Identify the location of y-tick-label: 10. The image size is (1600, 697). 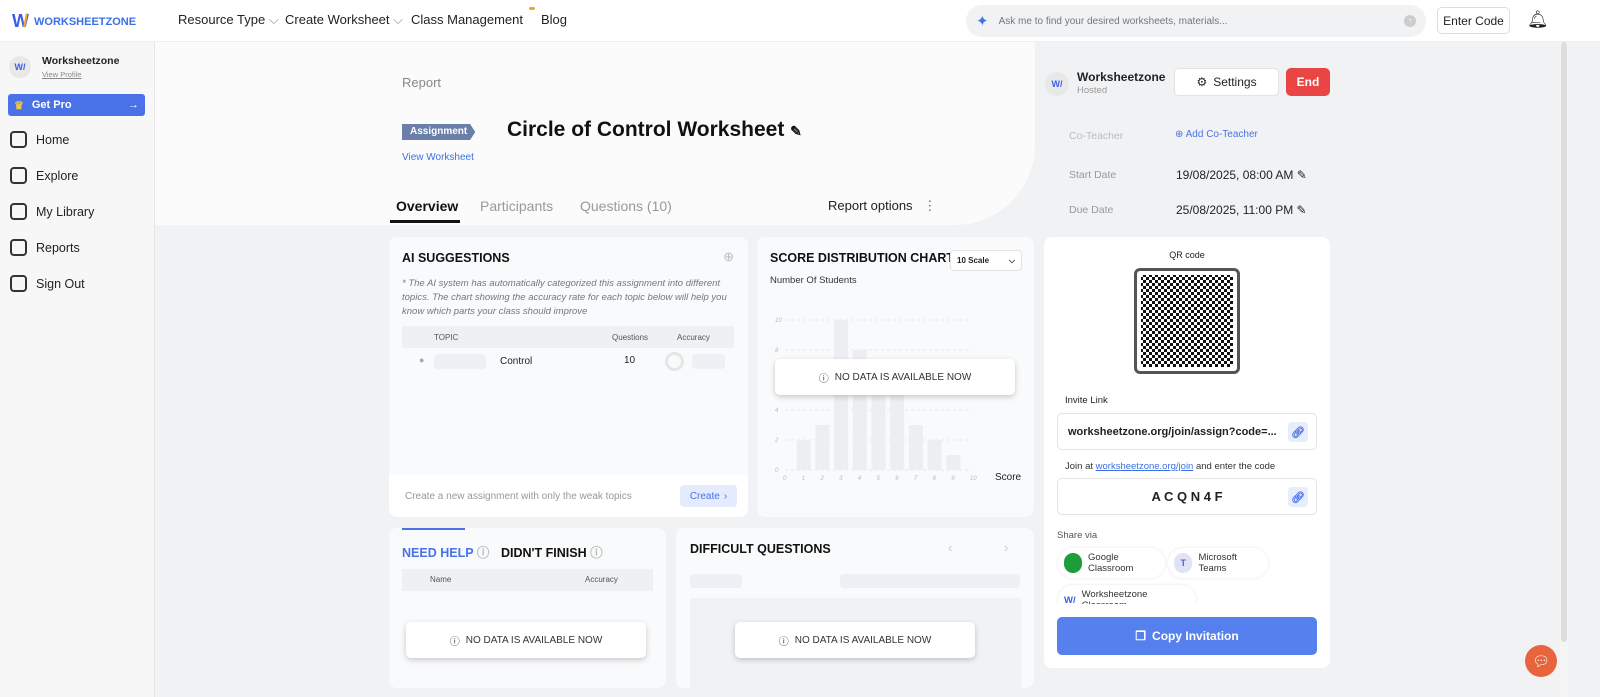
(778, 321).